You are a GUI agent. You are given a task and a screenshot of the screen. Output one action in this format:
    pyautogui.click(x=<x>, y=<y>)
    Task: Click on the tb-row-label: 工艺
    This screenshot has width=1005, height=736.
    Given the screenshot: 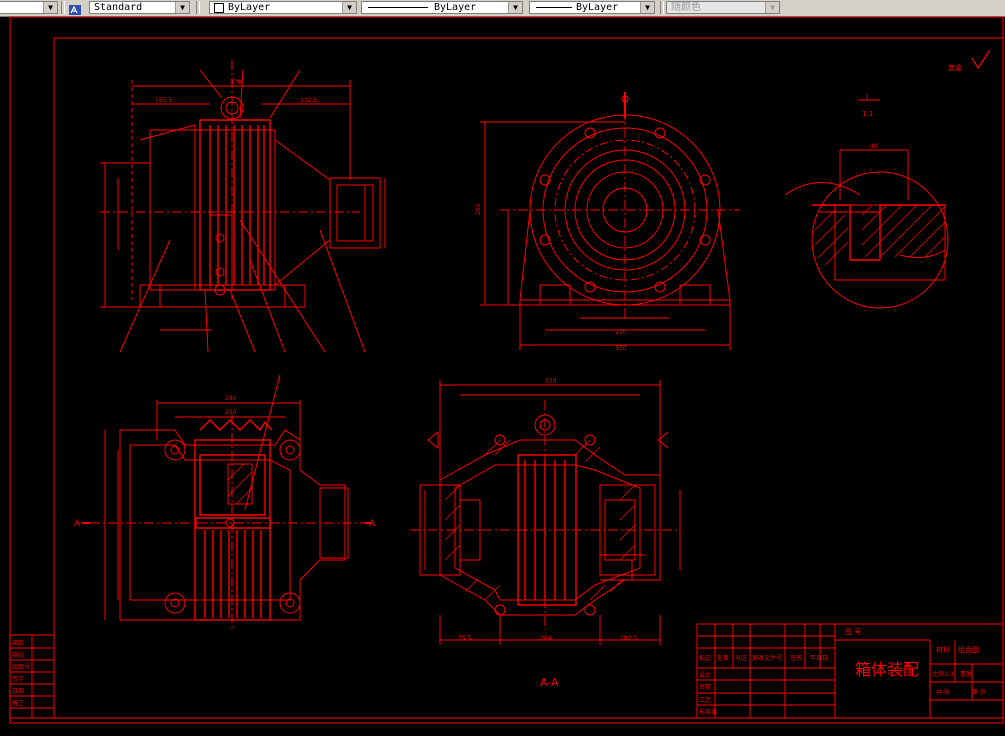 What is the action you would take?
    pyautogui.click(x=705, y=700)
    